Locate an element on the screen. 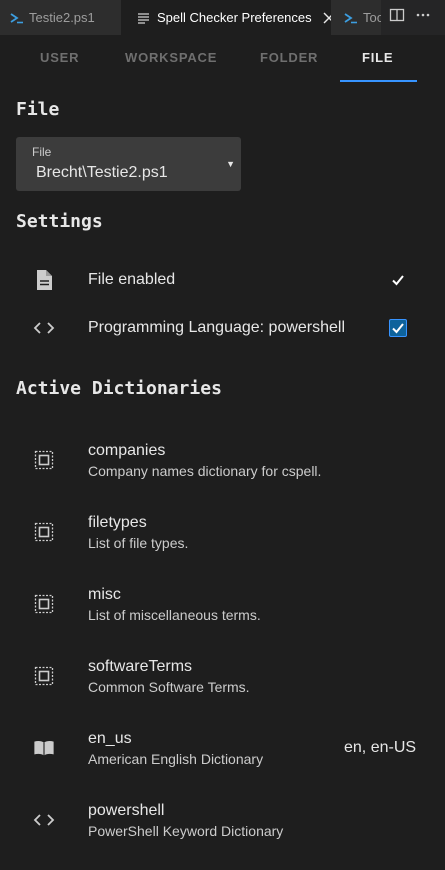  editor-tab-testie2: Testie2.ps1 is located at coordinates (60, 17).